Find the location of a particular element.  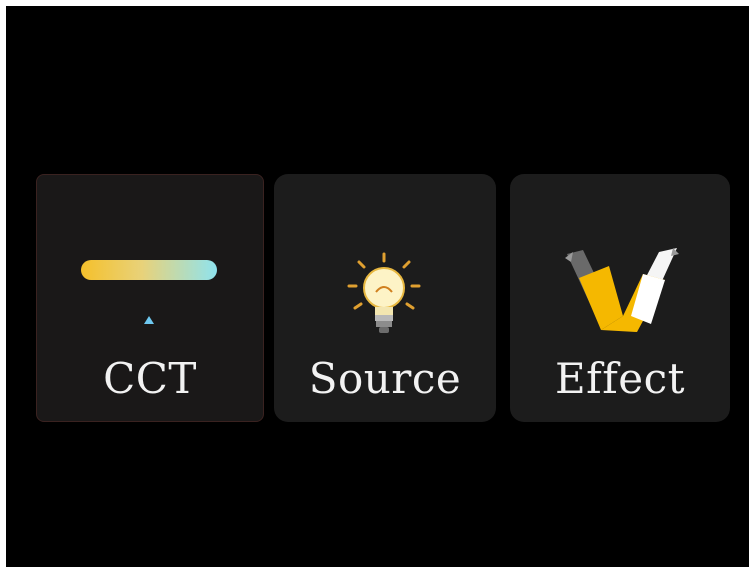

source-label: Source is located at coordinates (385, 378).